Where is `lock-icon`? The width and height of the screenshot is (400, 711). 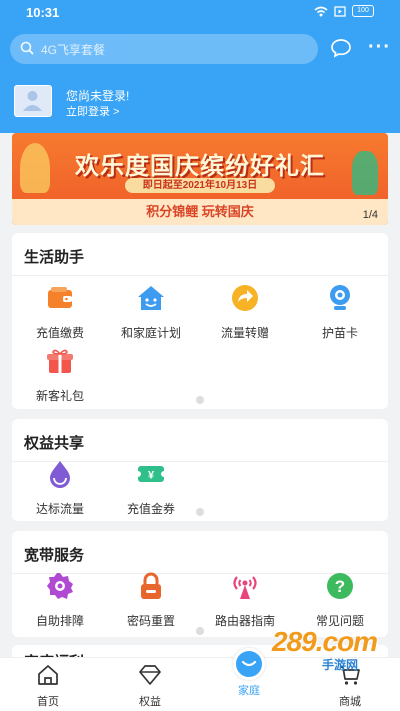 lock-icon is located at coordinates (151, 585).